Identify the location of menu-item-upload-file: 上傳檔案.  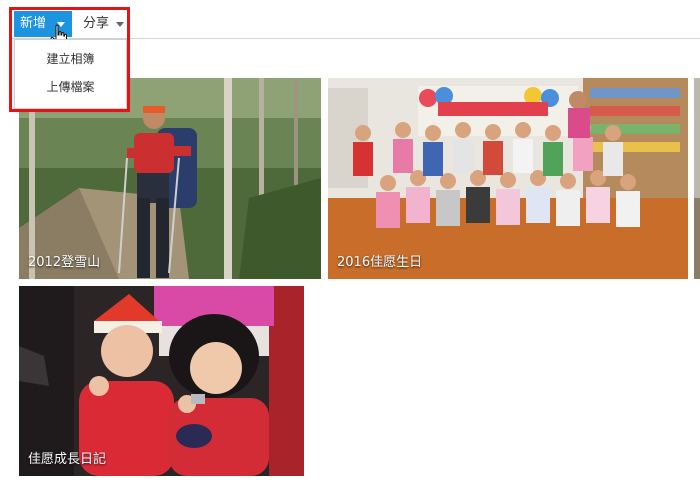
(70, 87).